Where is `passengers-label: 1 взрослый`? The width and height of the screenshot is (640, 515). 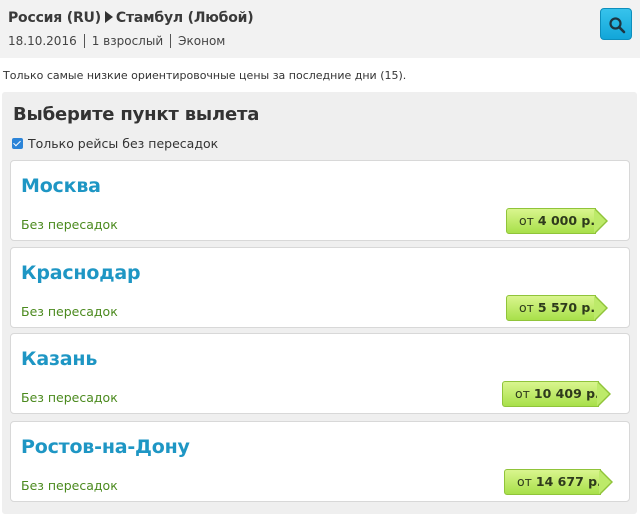
passengers-label: 1 взрослый is located at coordinates (127, 41).